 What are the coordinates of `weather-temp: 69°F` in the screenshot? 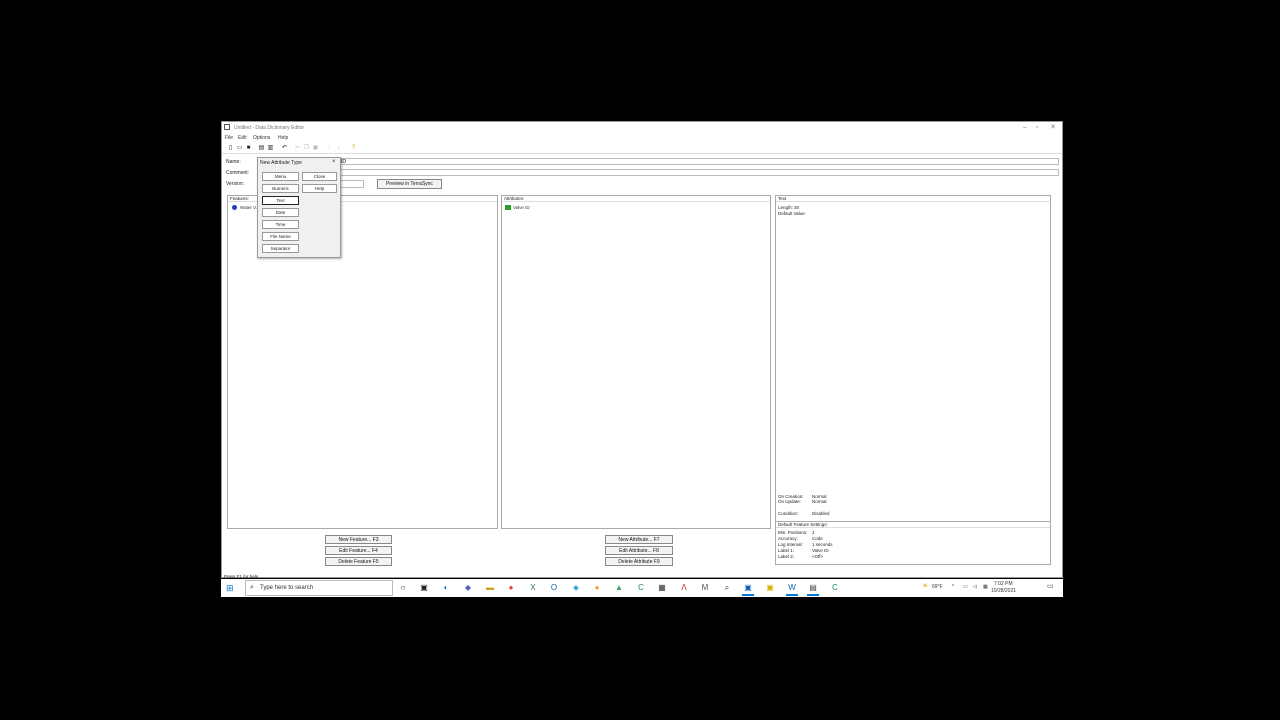 It's located at (937, 587).